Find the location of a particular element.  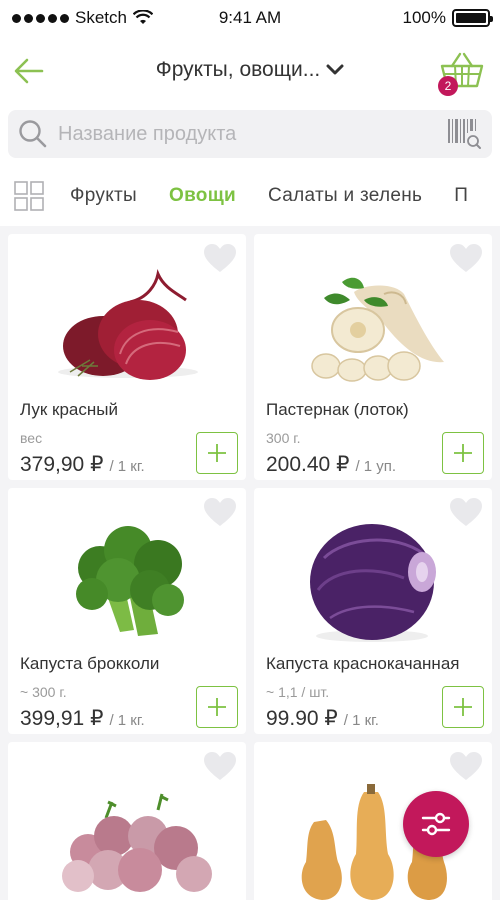

product-card: Лук красный вес 379,90 ₽ / 1 кг. is located at coordinates (127, 357).